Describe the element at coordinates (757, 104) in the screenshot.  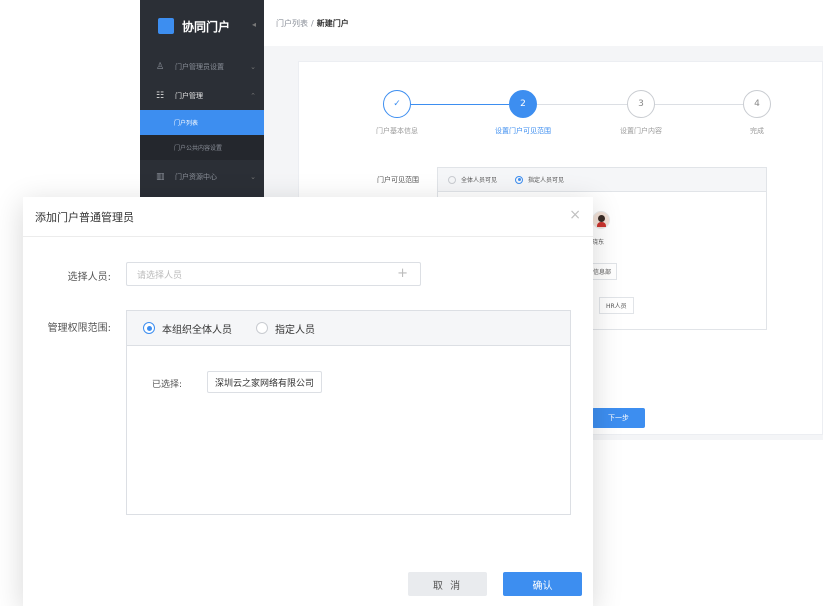
I see `step-number: 4` at that location.